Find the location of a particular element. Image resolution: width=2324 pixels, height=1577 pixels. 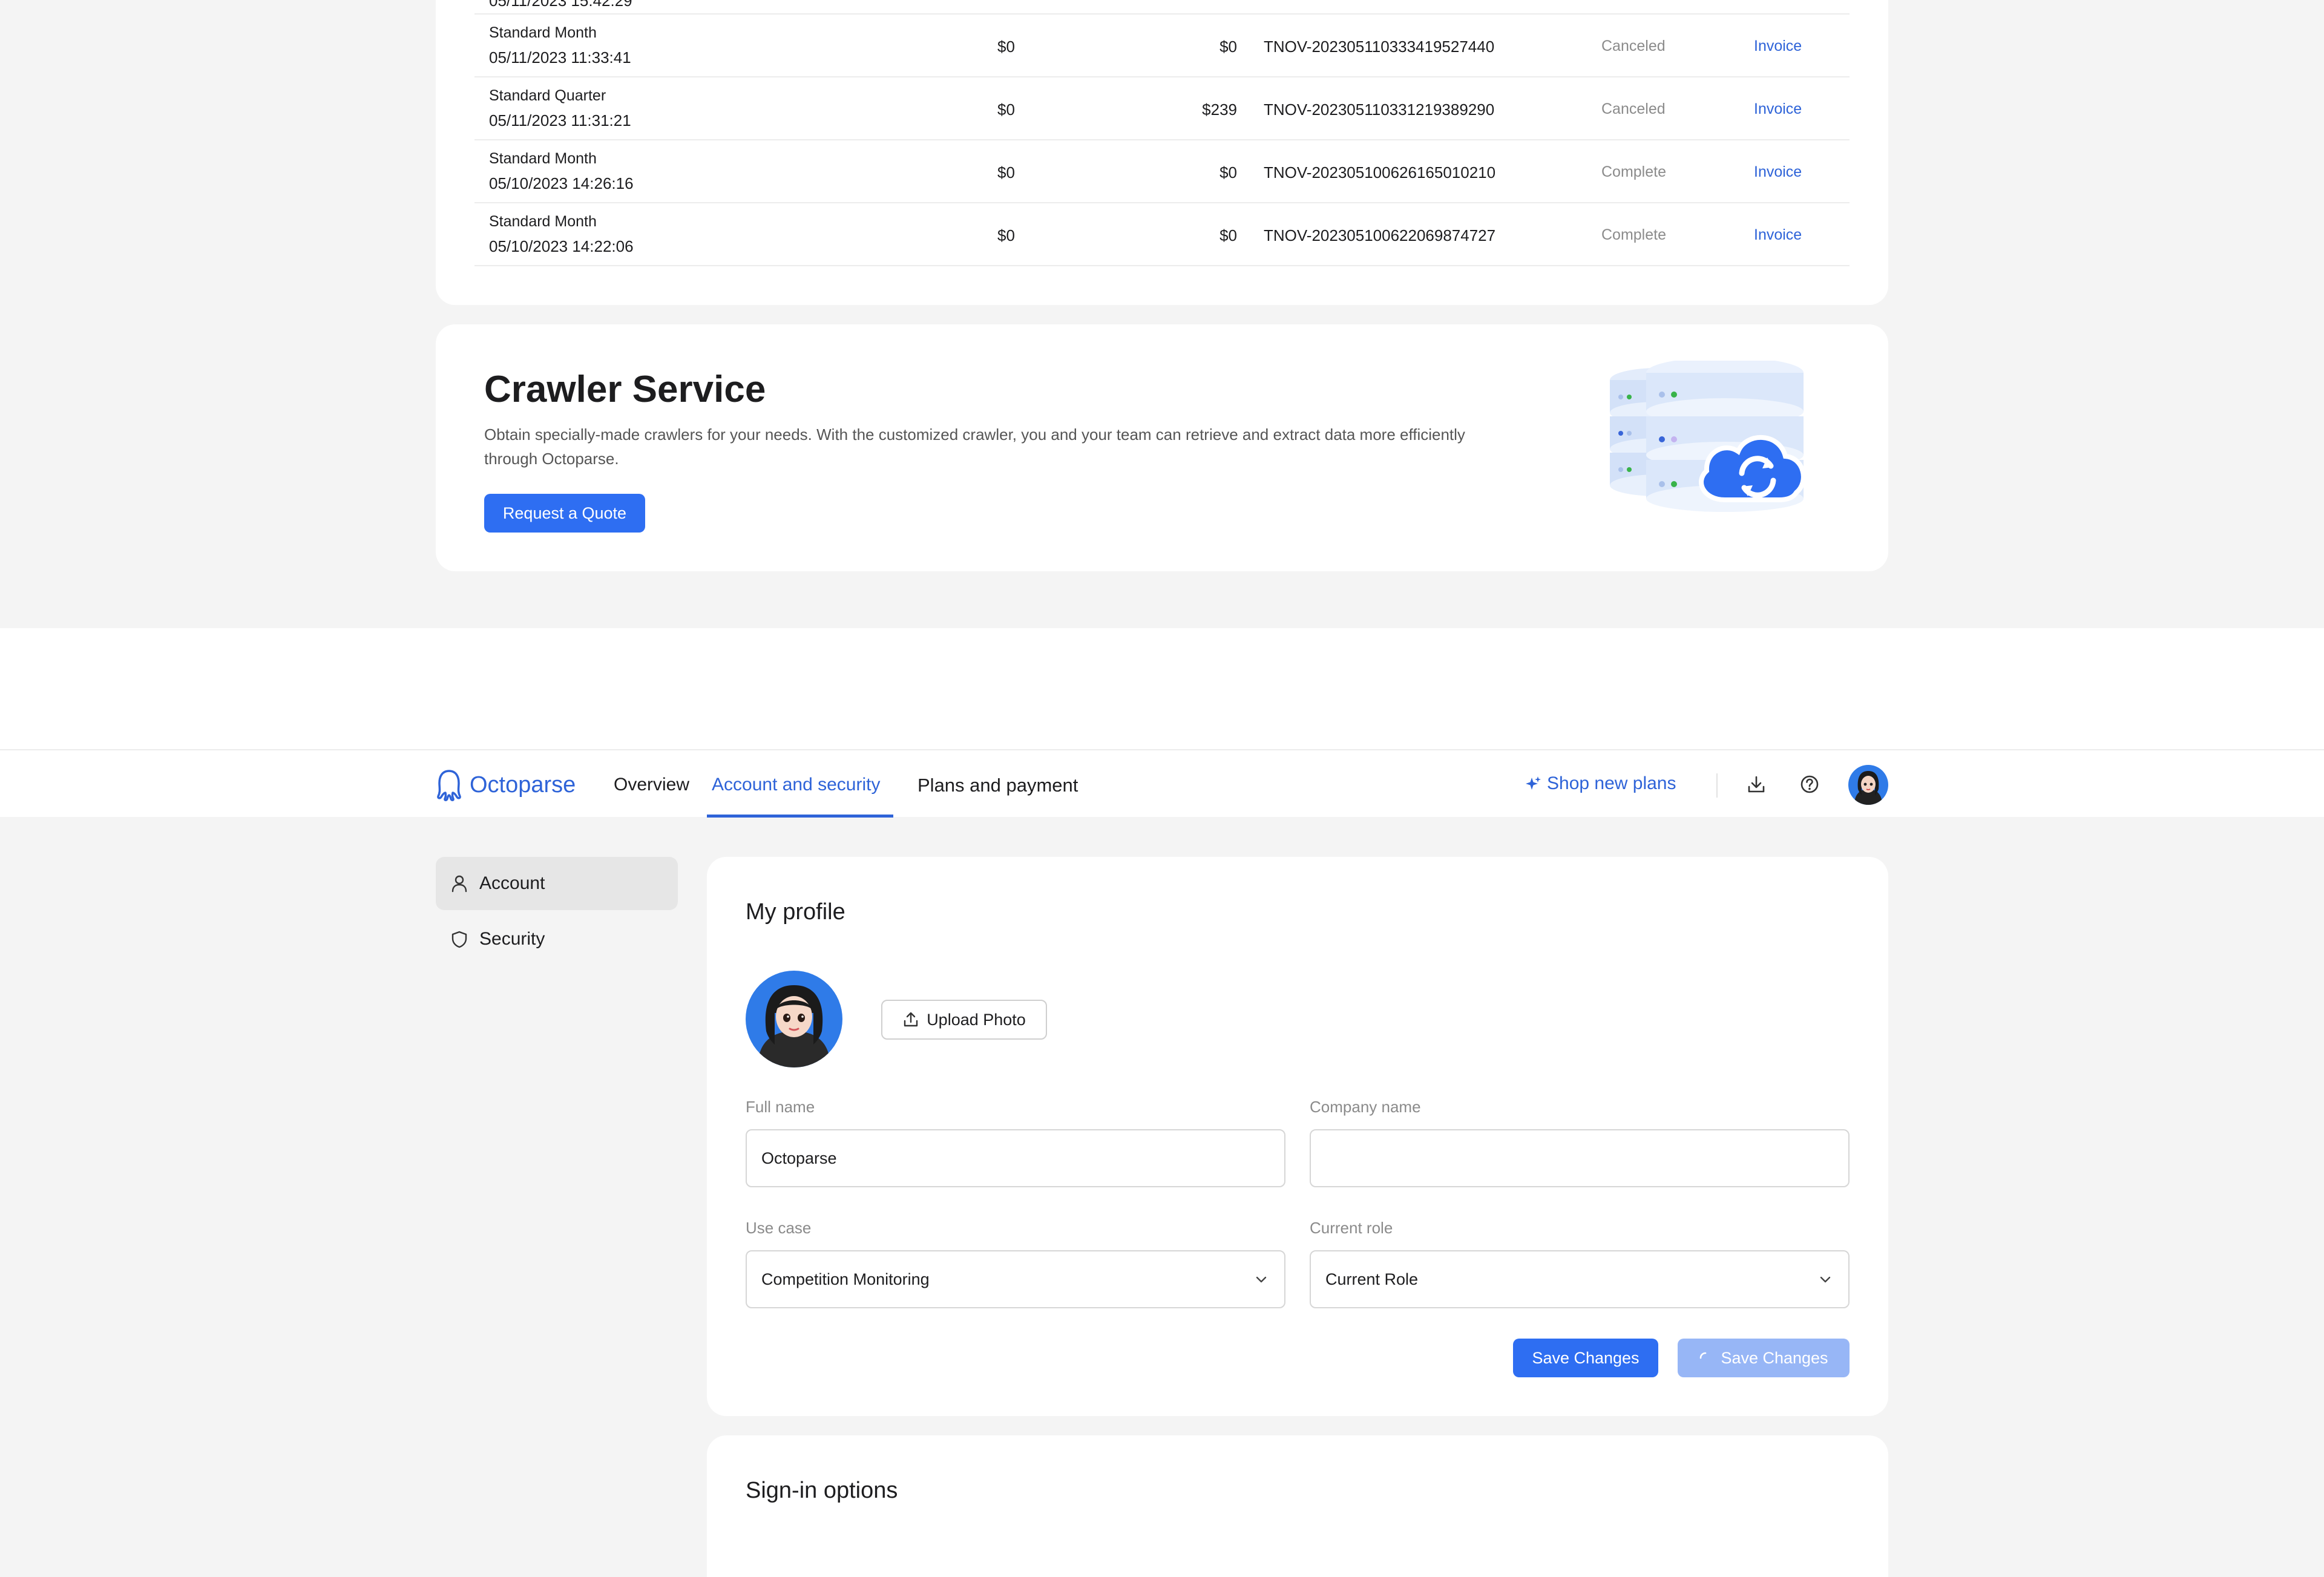

sidebar-item-account: Account is located at coordinates (557, 883).